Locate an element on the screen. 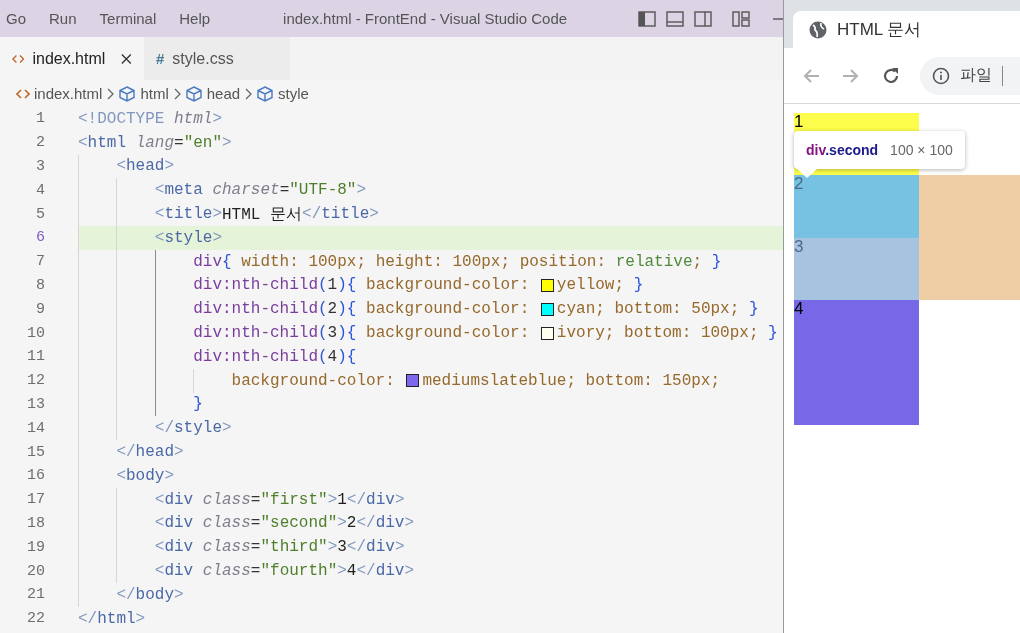  line-number: 13 is located at coordinates (35, 404).